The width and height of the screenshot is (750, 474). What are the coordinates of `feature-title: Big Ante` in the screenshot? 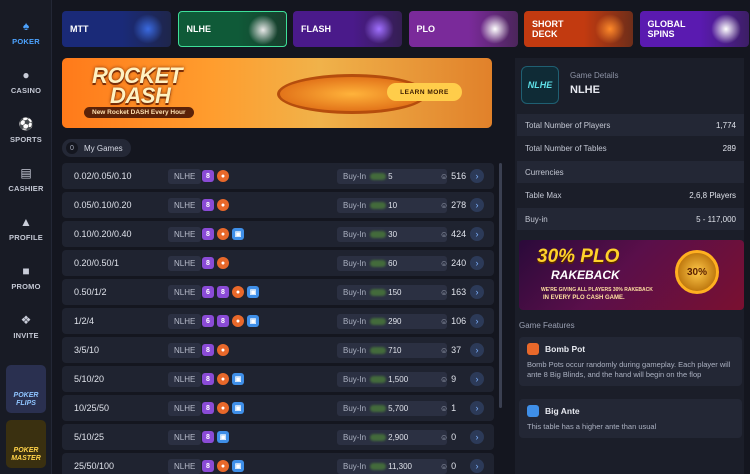 It's located at (562, 411).